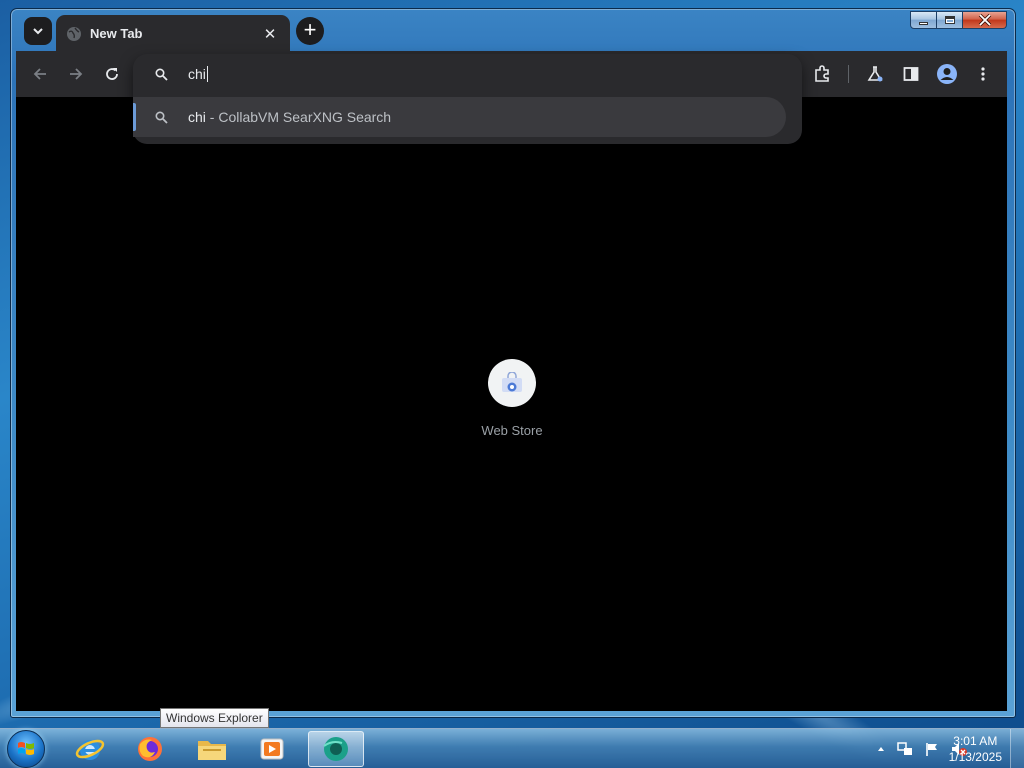 The image size is (1024, 768). What do you see at coordinates (207, 74) in the screenshot?
I see `text-caret` at bounding box center [207, 74].